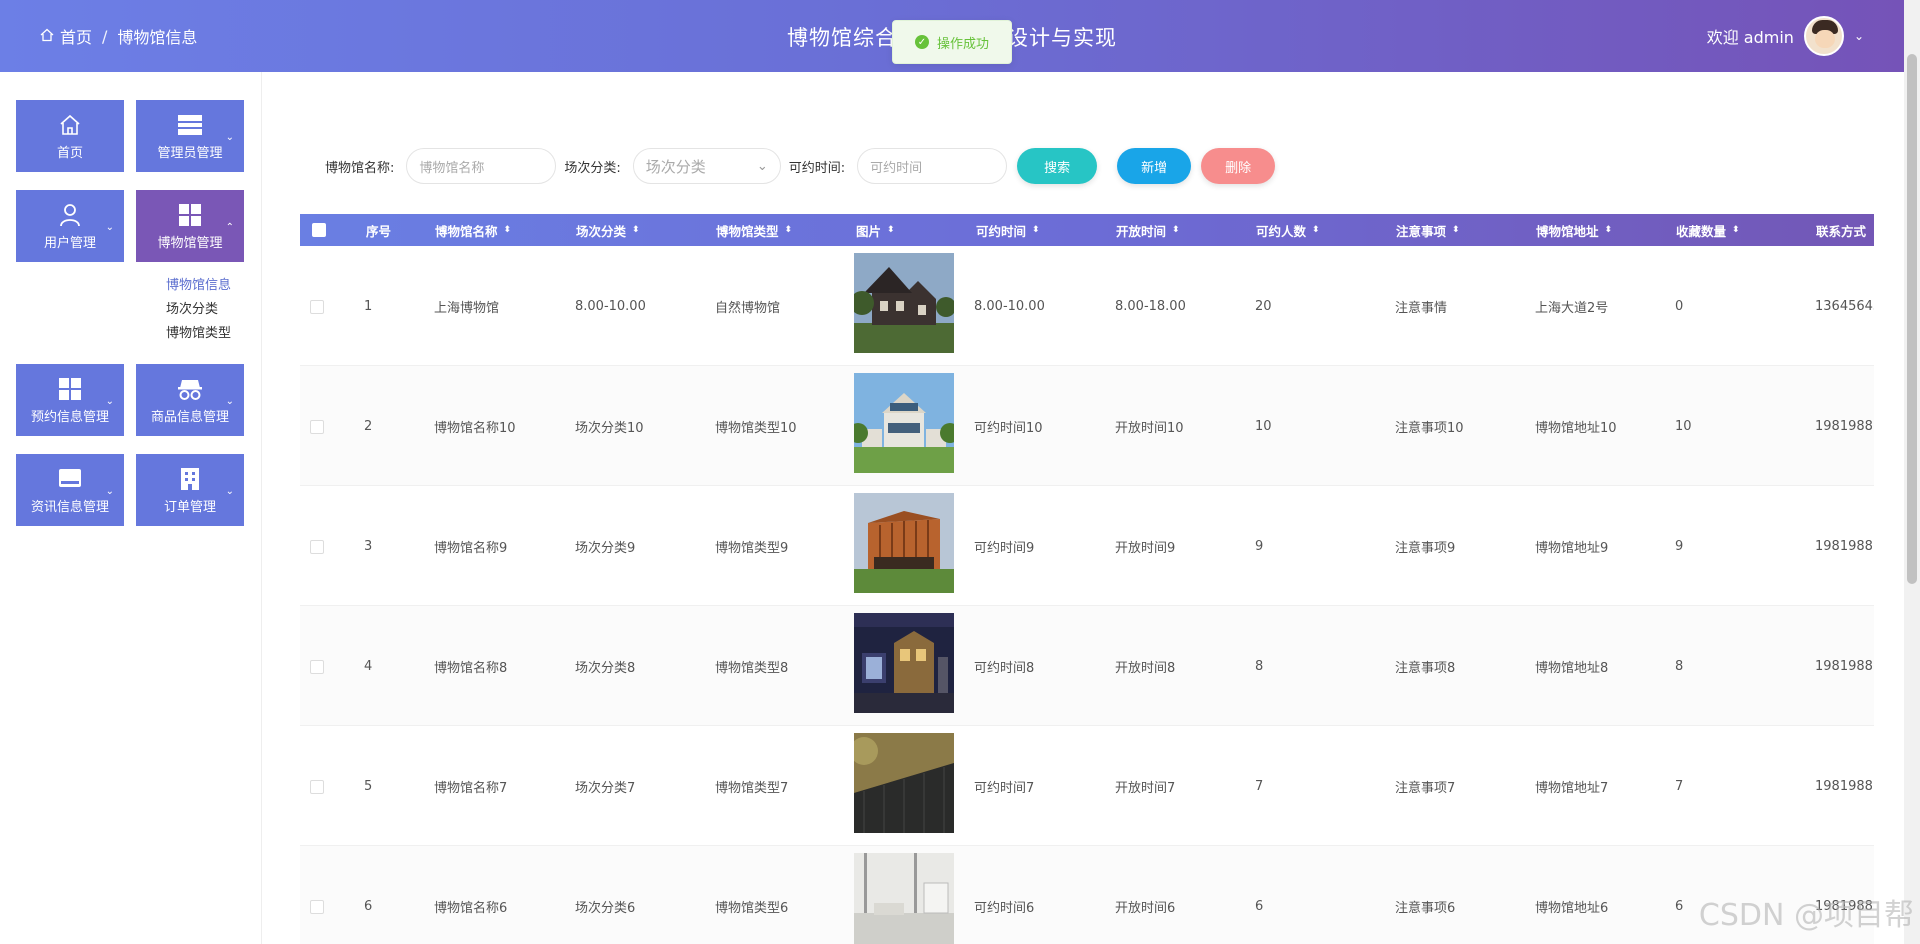  Describe the element at coordinates (752, 548) in the screenshot. I see `cell-type: 博物馆类型9` at that location.